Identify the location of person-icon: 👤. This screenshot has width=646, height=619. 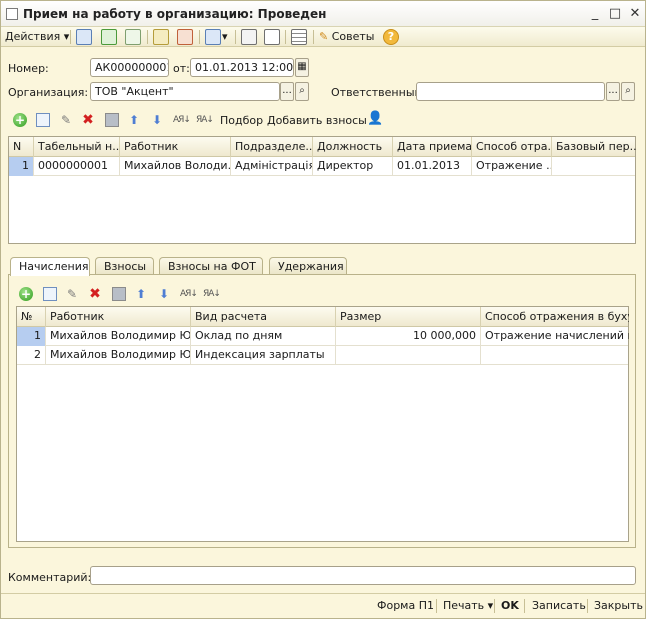
(375, 119).